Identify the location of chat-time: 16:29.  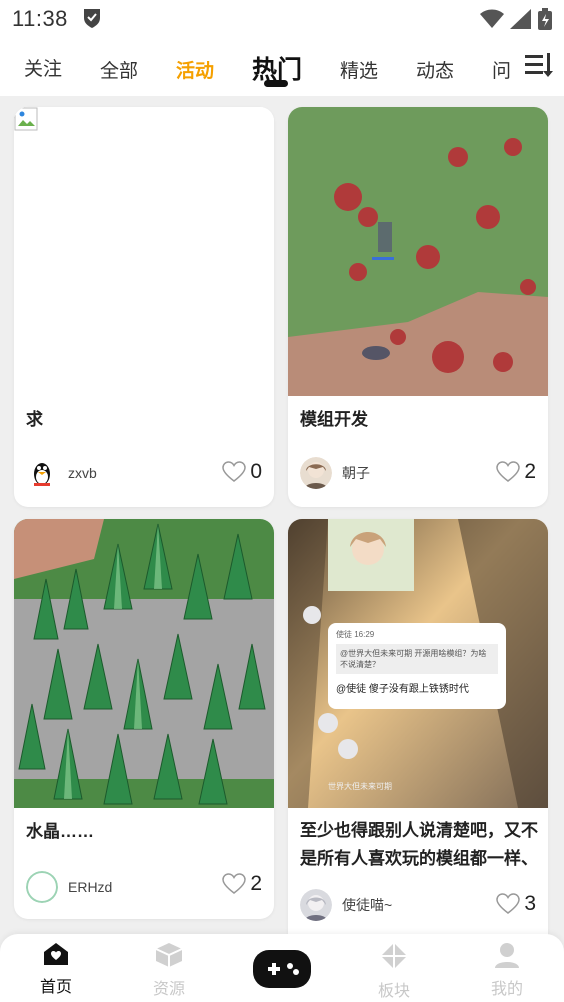
(364, 634).